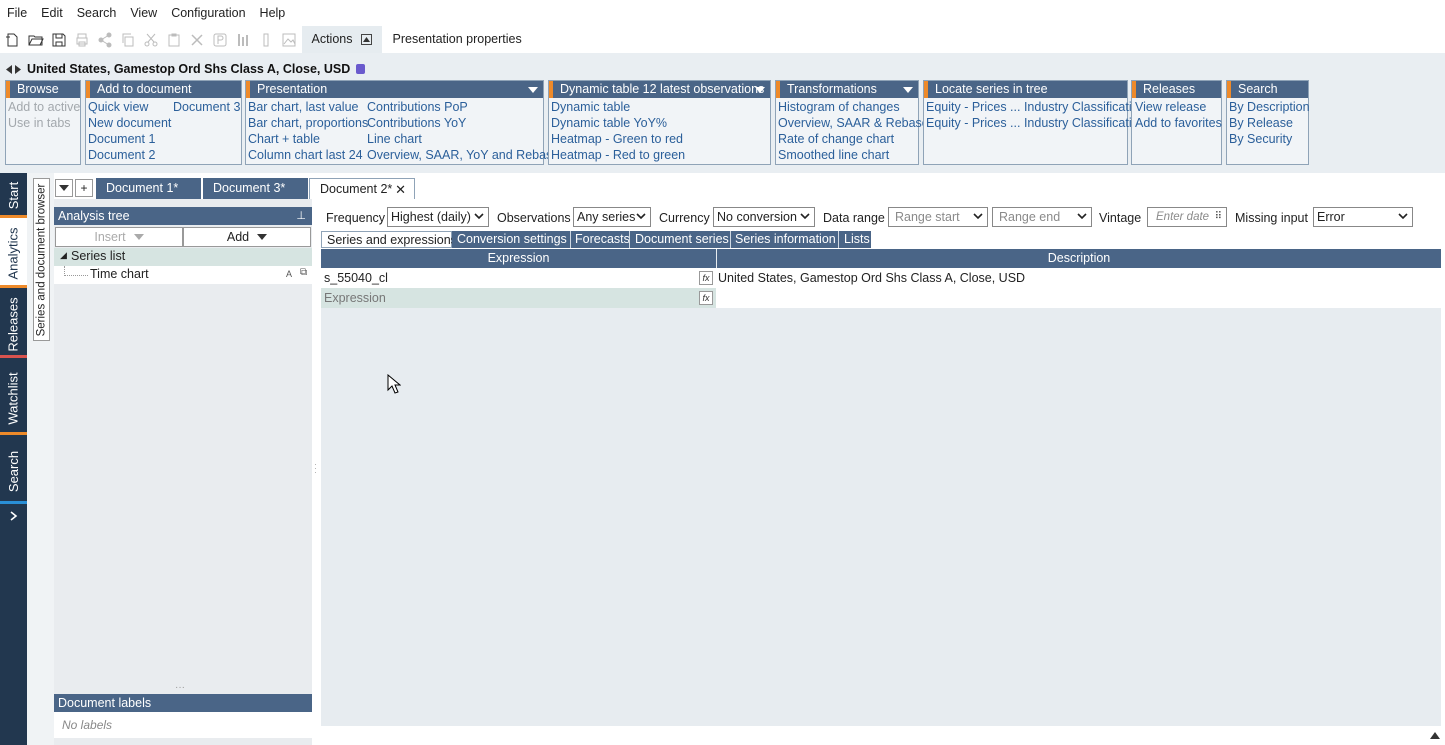  What do you see at coordinates (206, 107) in the screenshot?
I see `document-3-link: Document 3` at bounding box center [206, 107].